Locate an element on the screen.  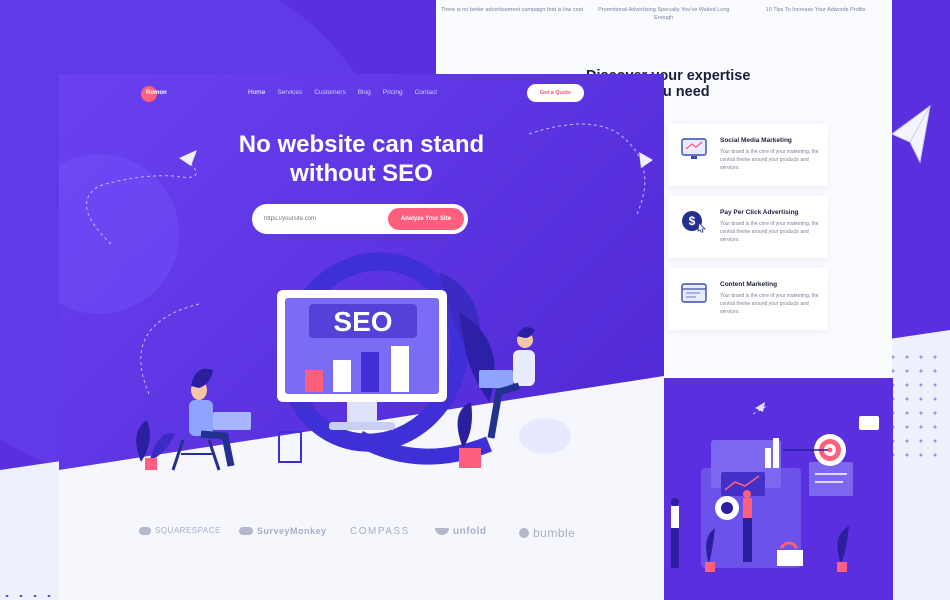
seo-screen-text: SEO is located at coordinates (362, 321).